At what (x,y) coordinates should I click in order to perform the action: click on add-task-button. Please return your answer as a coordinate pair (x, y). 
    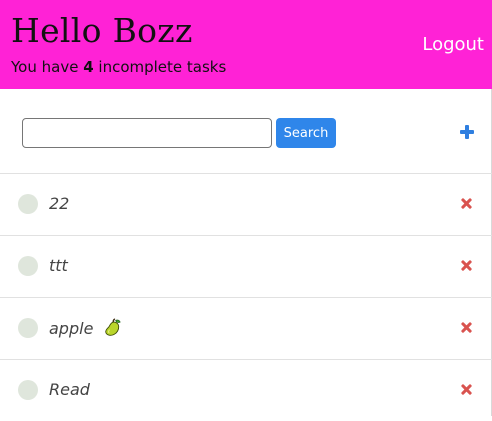
    Looking at the image, I should click on (467, 132).